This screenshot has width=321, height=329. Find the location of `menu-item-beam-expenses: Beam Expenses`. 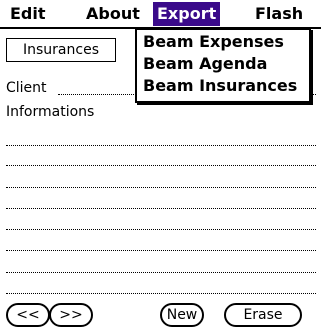

menu-item-beam-expenses: Beam Expenses is located at coordinates (213, 42).